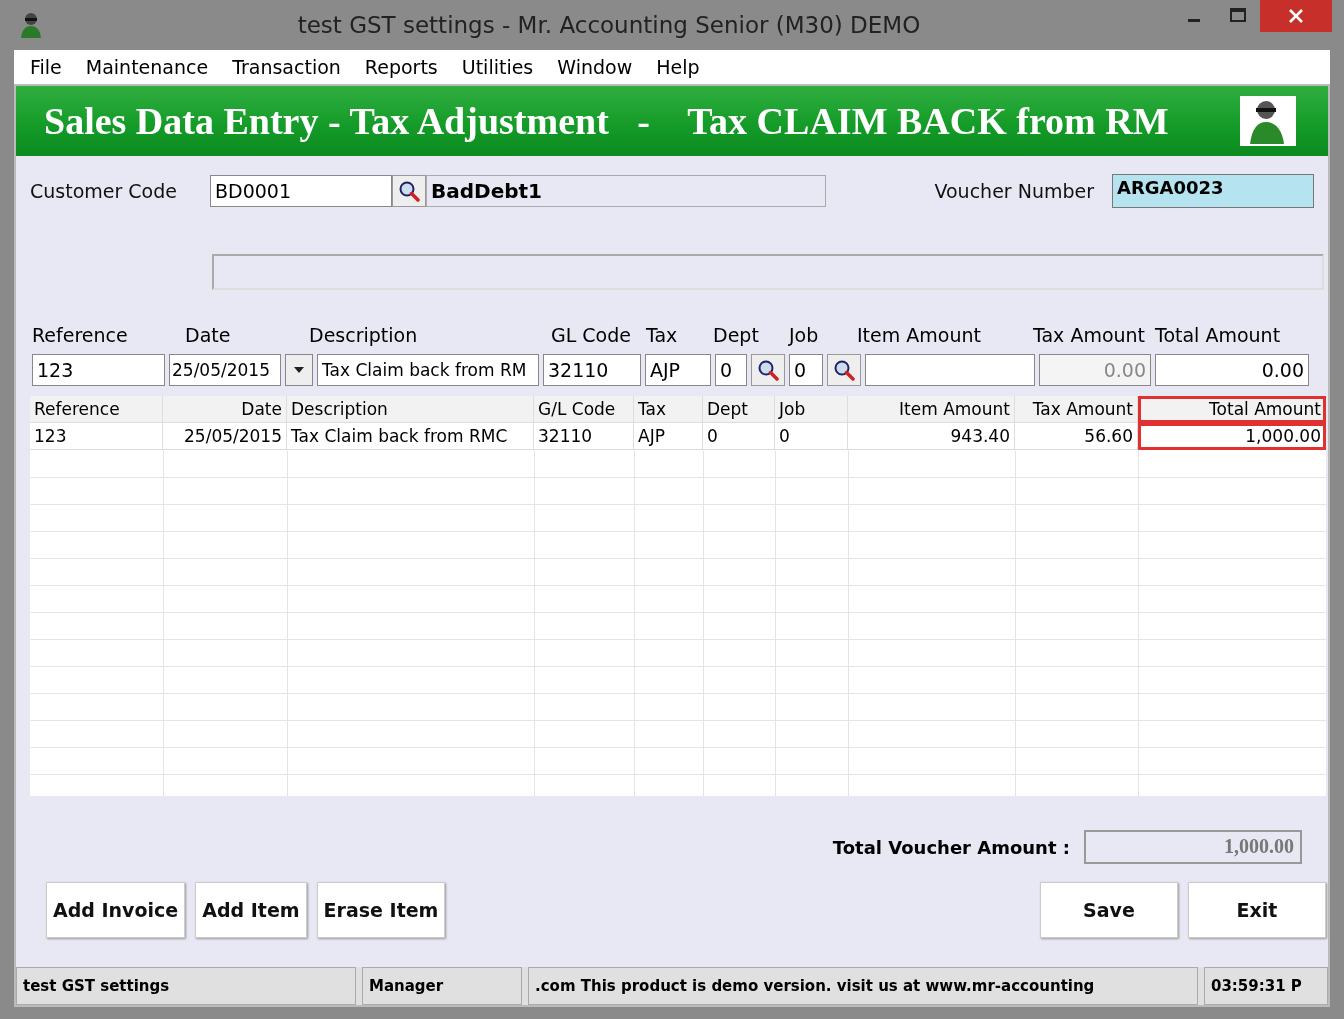  What do you see at coordinates (731, 370) in the screenshot?
I see `dept-field: 0` at bounding box center [731, 370].